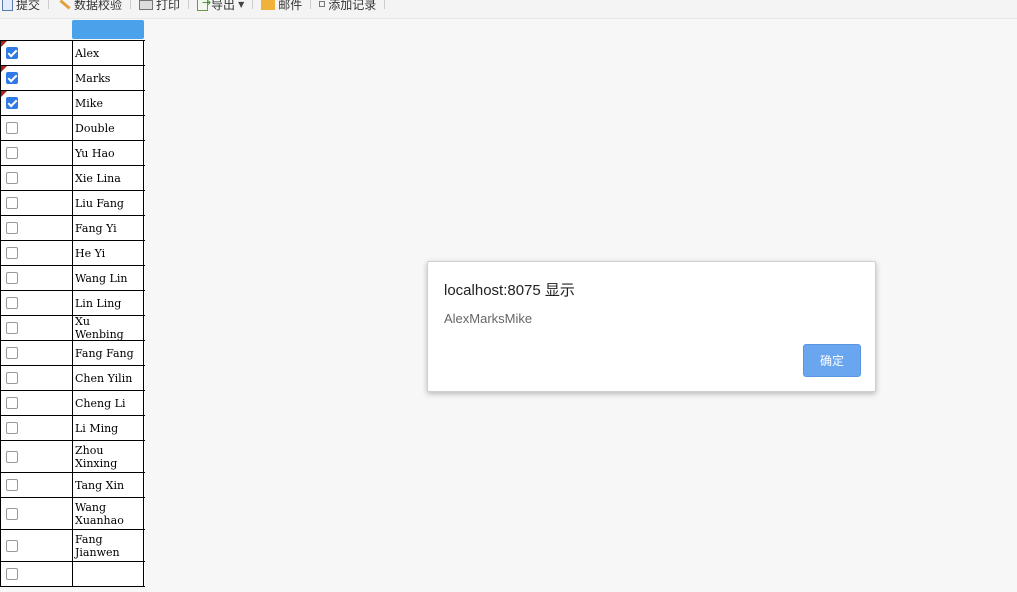 The image size is (1017, 592). I want to click on print-icon, so click(146, 5).